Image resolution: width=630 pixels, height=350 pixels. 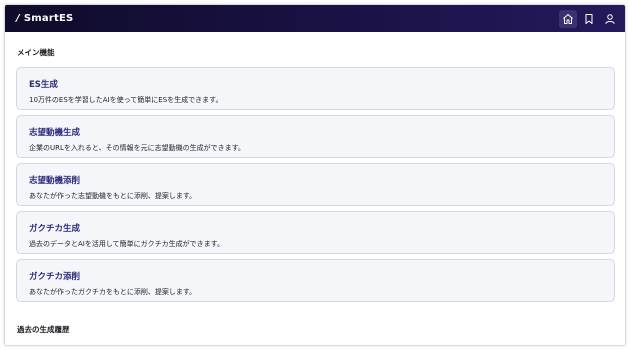 I want to click on bookmark-icon, so click(x=589, y=18).